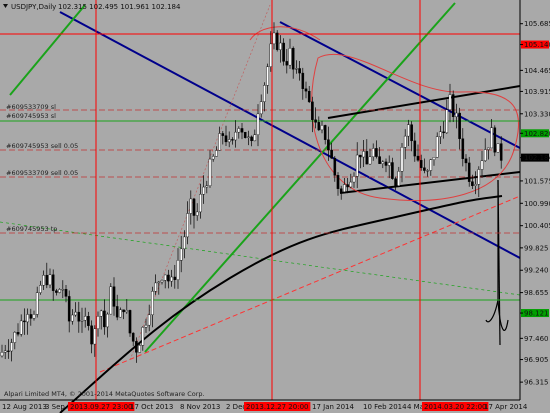 The height and width of the screenshot is (413, 550). What do you see at coordinates (506, 407) in the screenshot?
I see `time-tick-label: 17 Apr 2014` at bounding box center [506, 407].